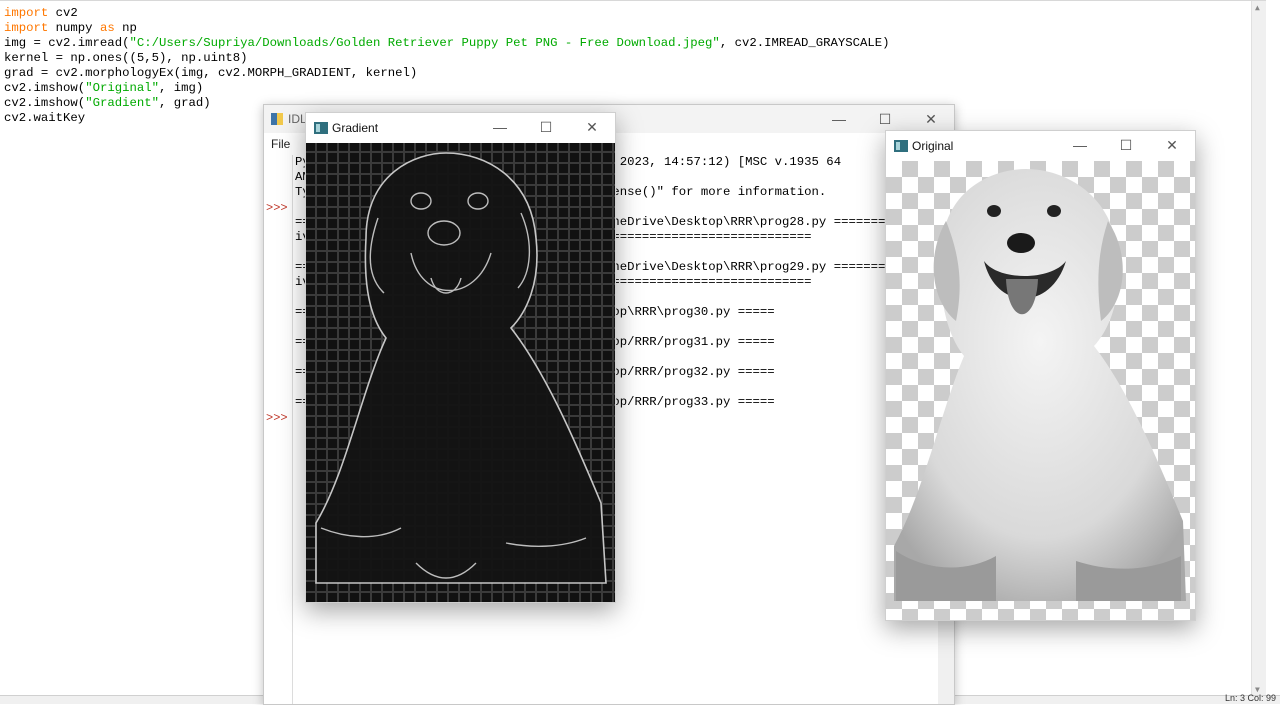 The height and width of the screenshot is (705, 1280). Describe the element at coordinates (181, 88) in the screenshot. I see `code-token: , img)` at that location.